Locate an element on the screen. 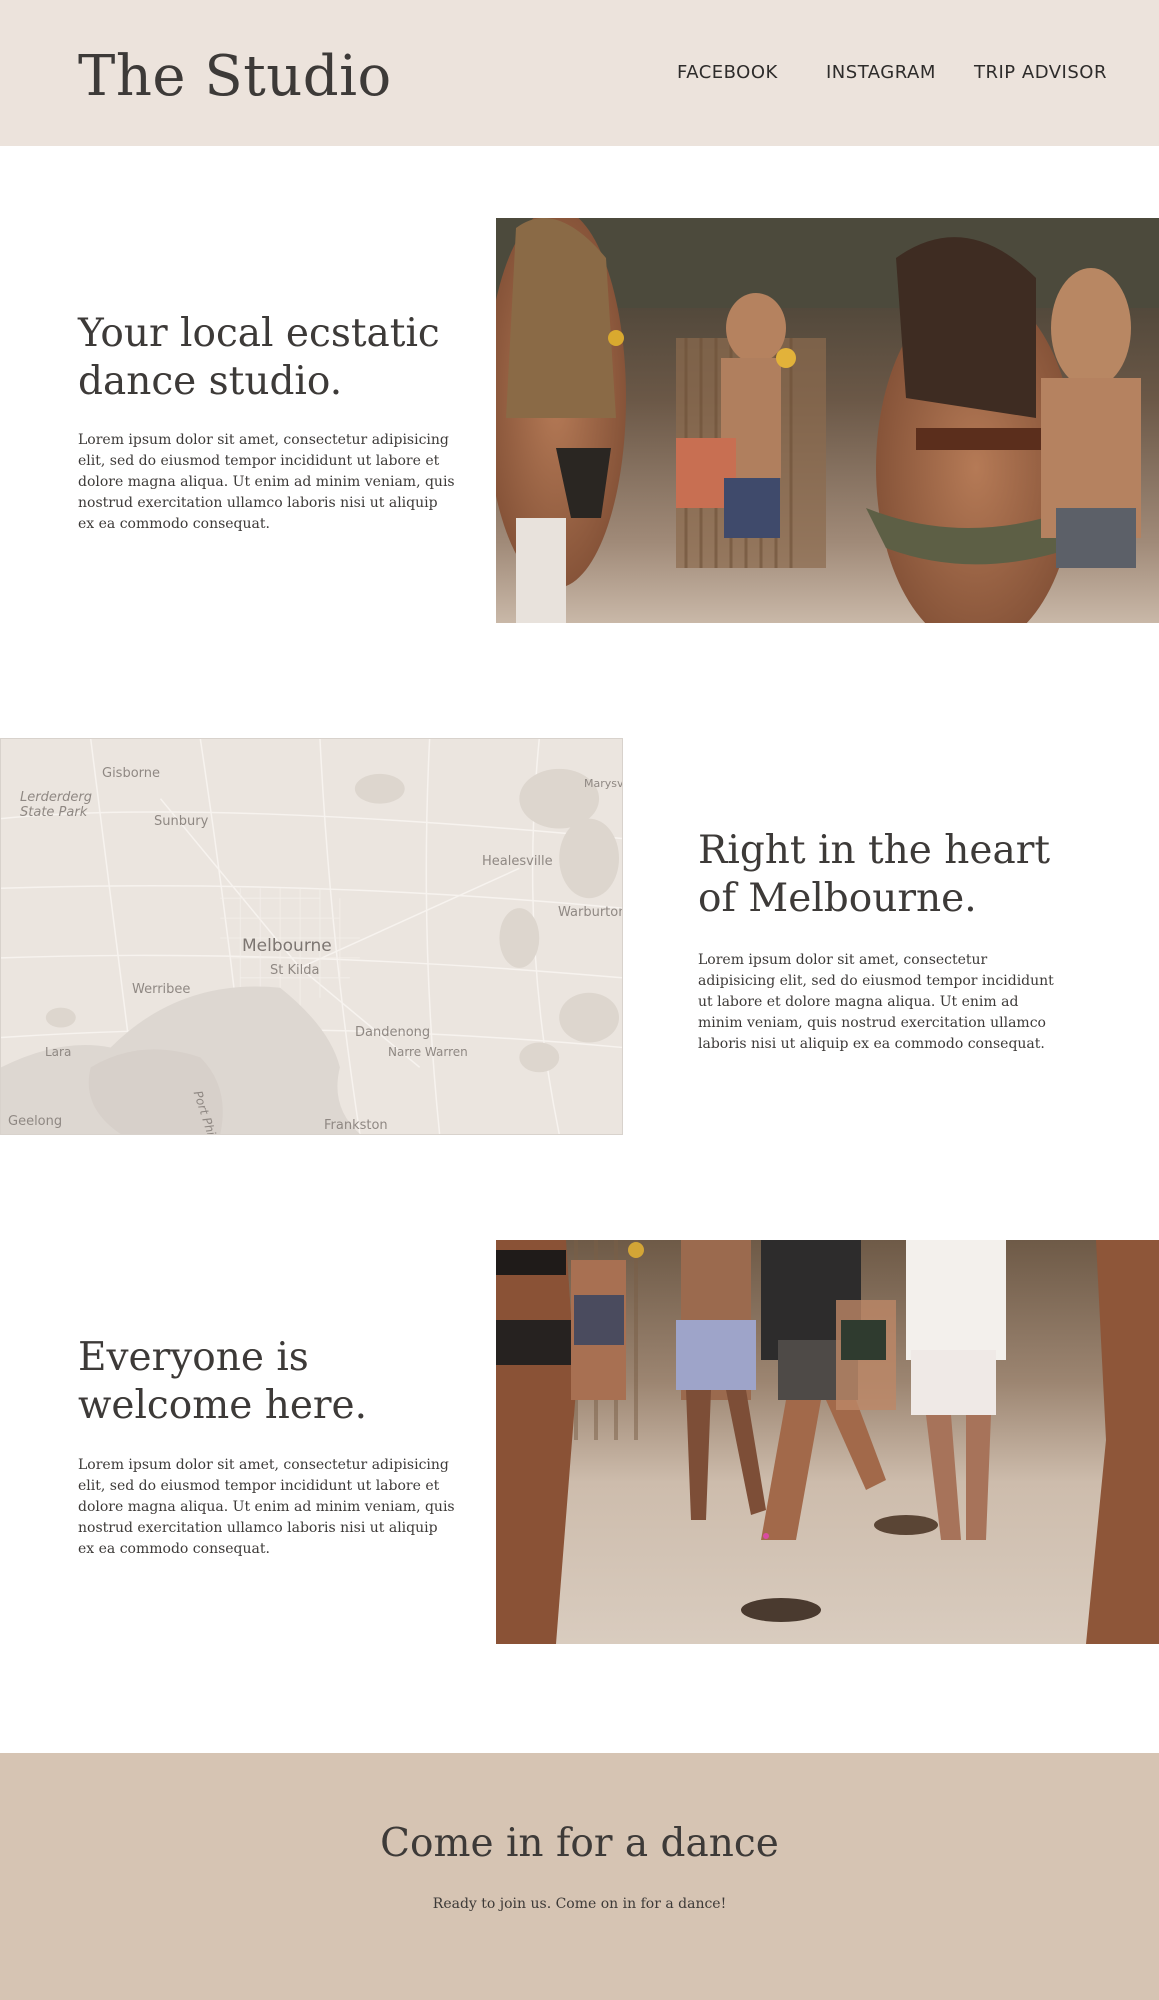 The image size is (1159, 2000). footer-title: Come in for a dance is located at coordinates (579, 1843).